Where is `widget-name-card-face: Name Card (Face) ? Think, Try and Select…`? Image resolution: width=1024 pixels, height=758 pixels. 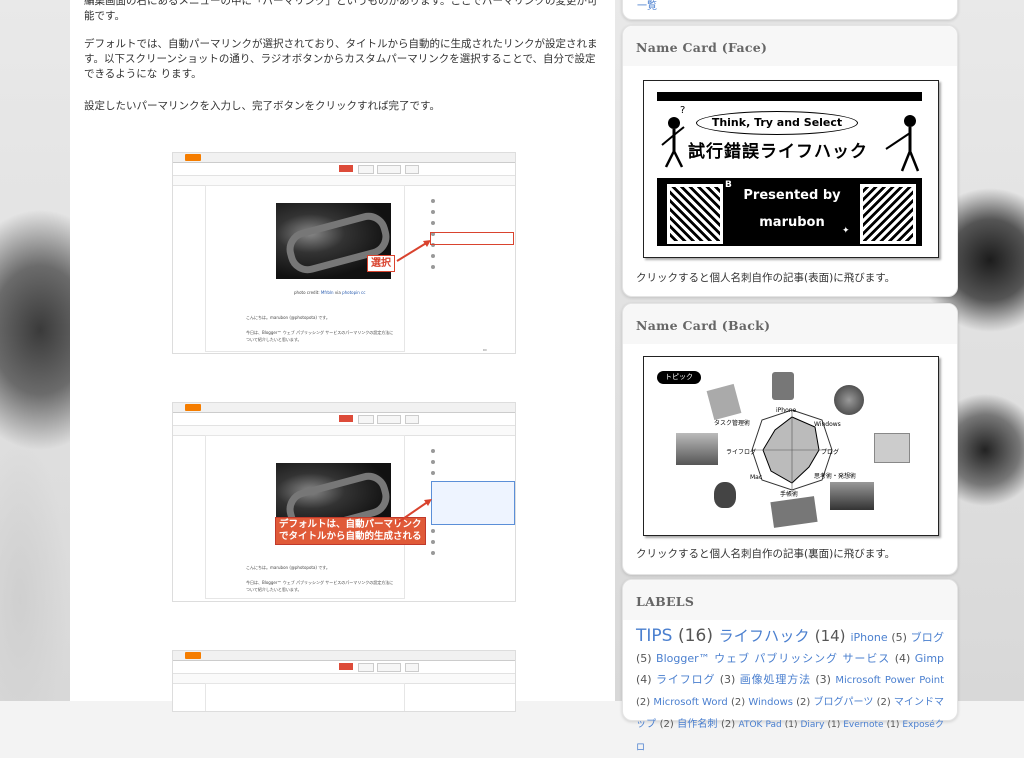
widget-name-card-face: Name Card (Face) ? Think, Try and Select… is located at coordinates (790, 161).